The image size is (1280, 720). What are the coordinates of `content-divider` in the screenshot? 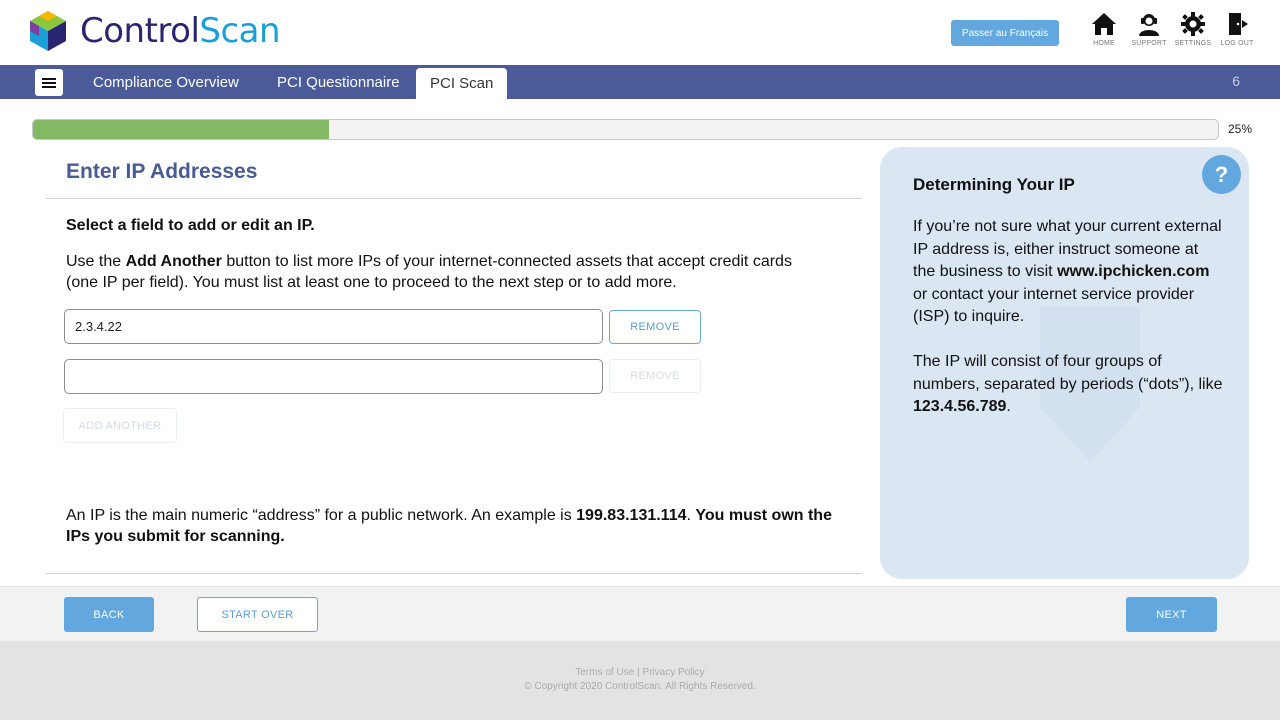 It's located at (454, 573).